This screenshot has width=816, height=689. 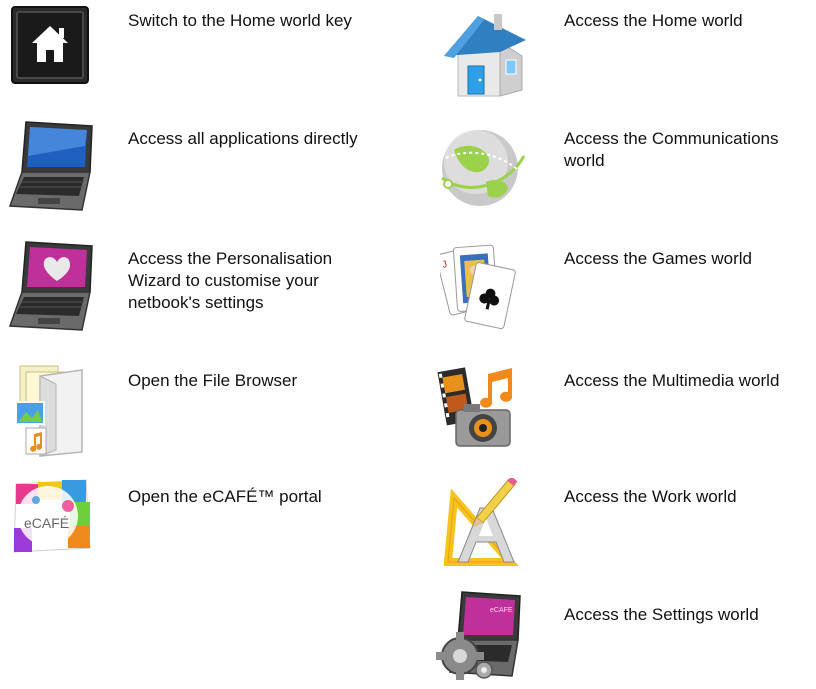 I want to click on settings-laptop-icon: eCAFE, so click(x=480, y=635).